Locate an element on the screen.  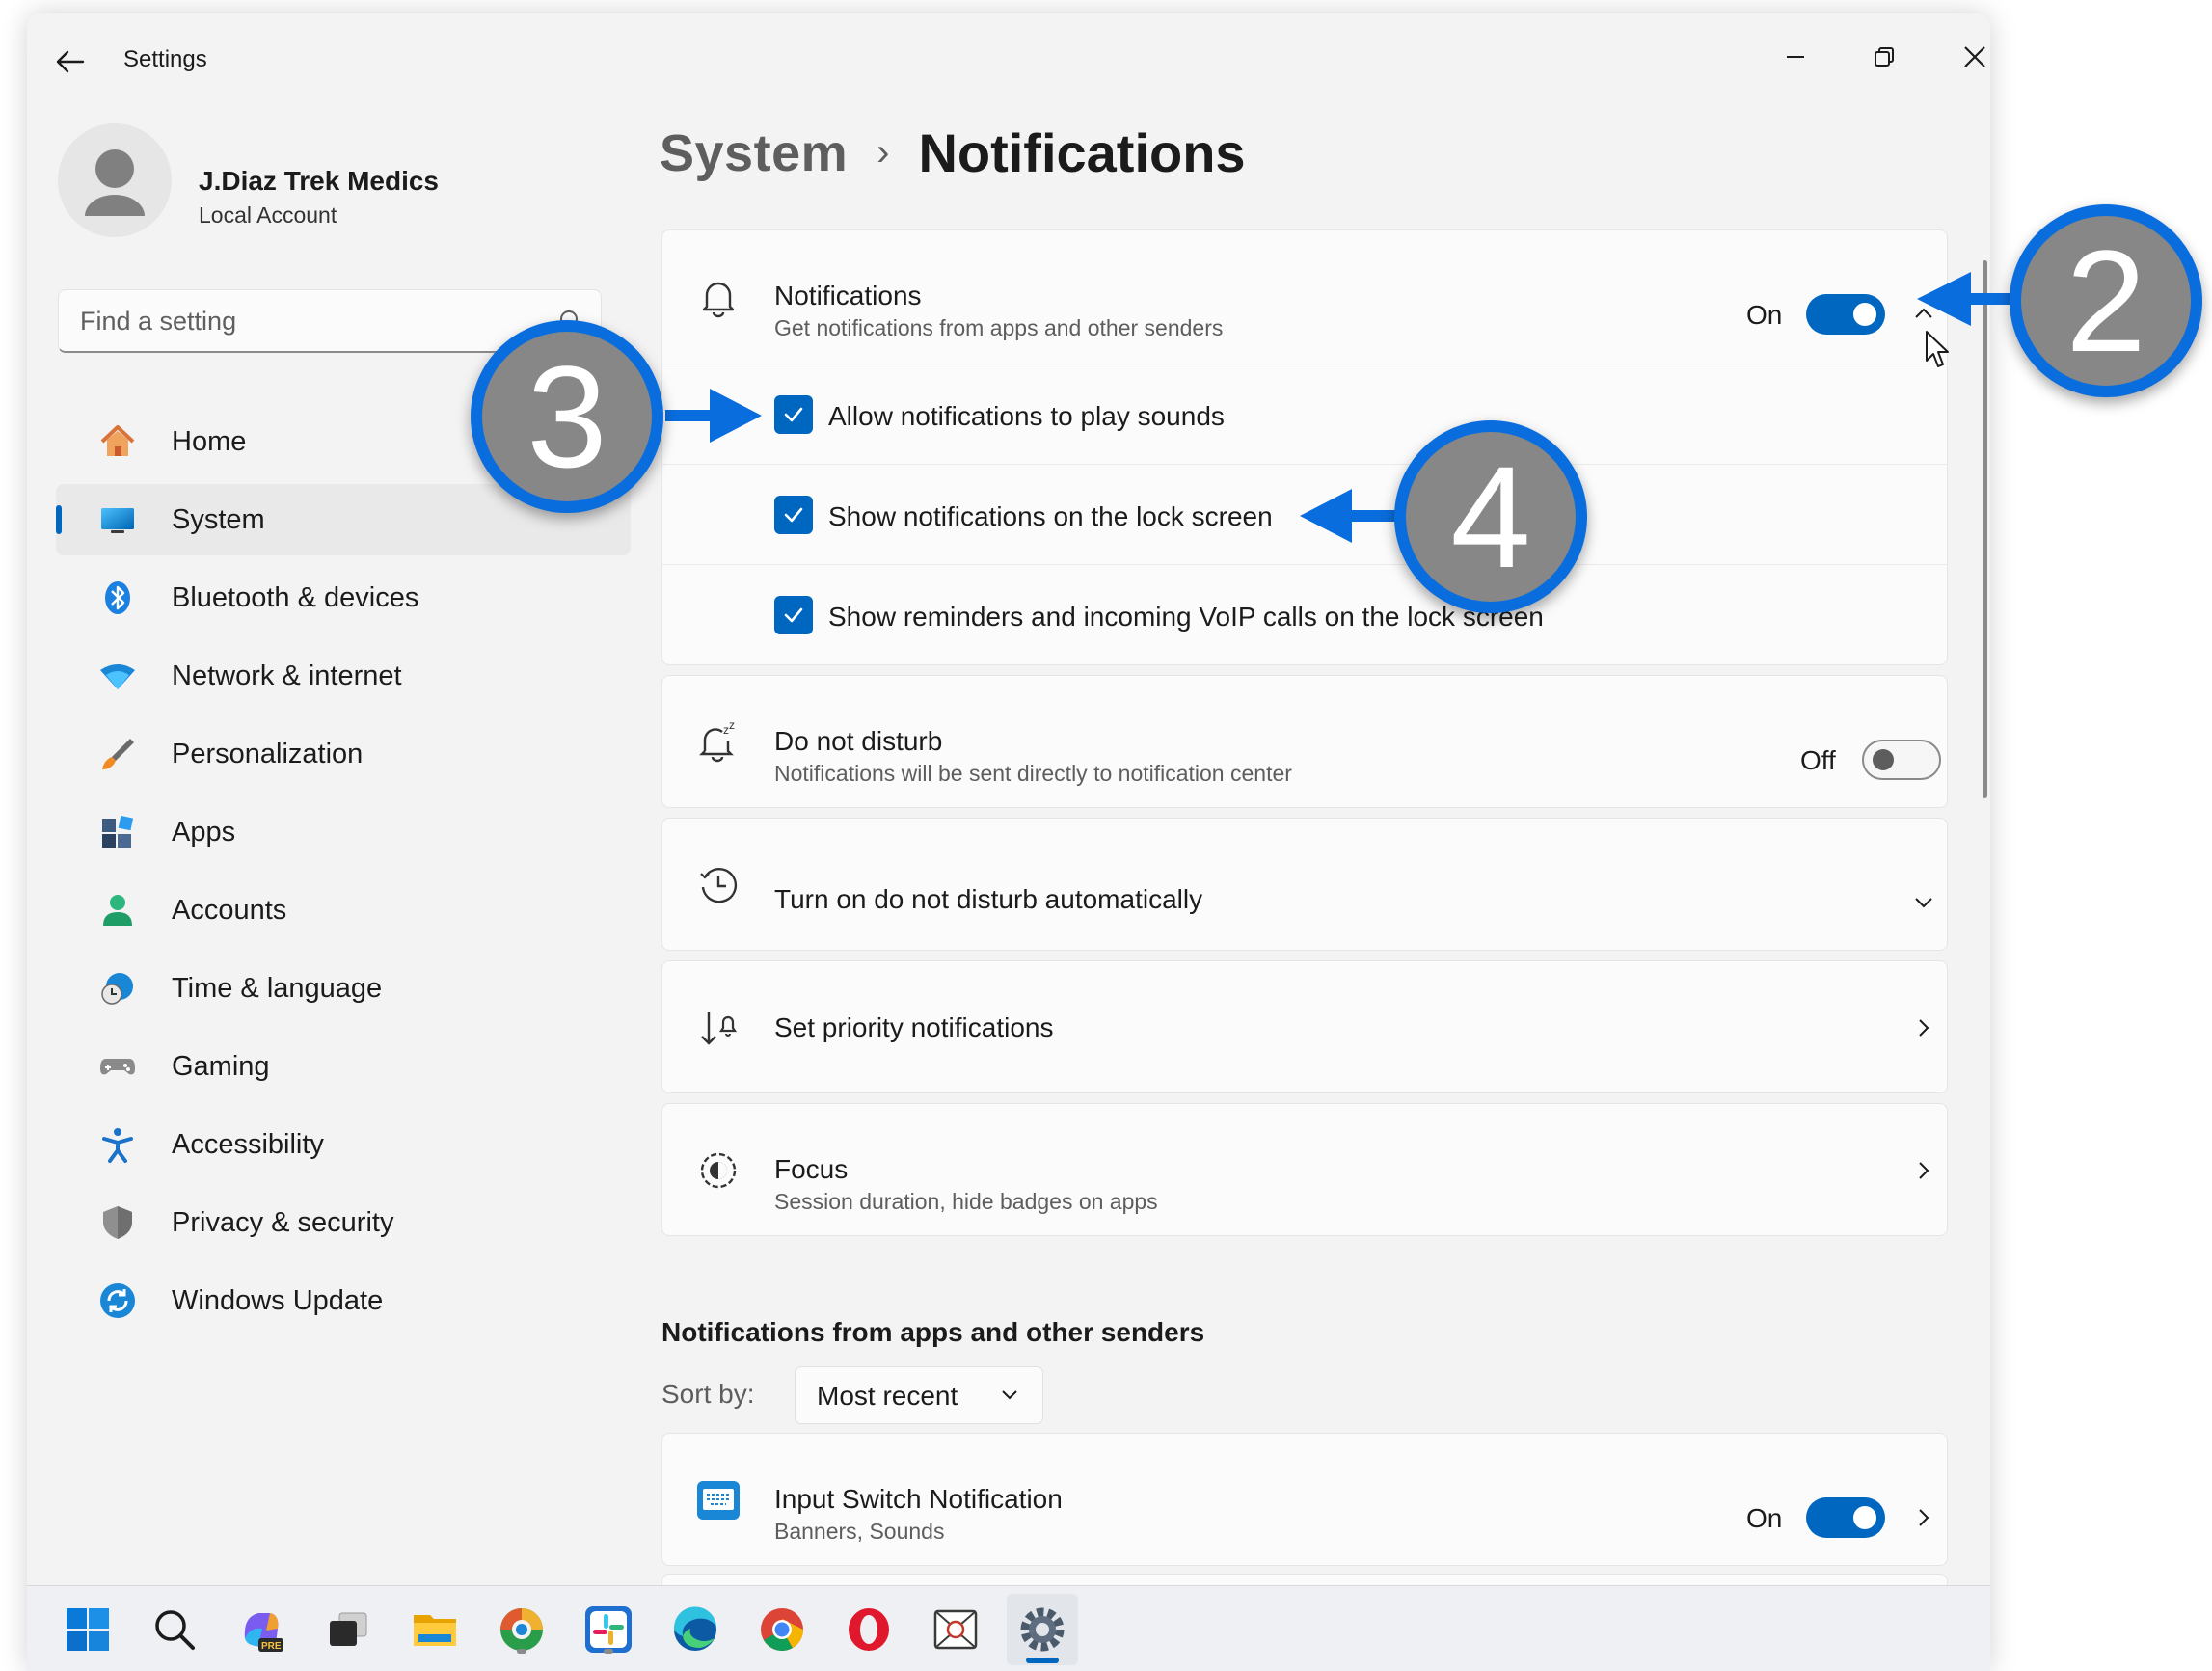
annotation-arrows is located at coordinates (1347, 407).